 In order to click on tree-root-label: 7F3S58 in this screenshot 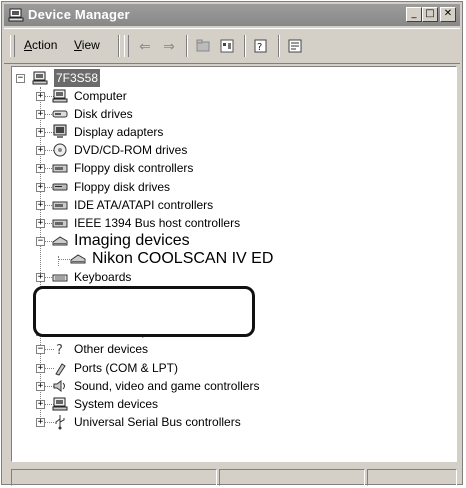, I will do `click(77, 78)`.